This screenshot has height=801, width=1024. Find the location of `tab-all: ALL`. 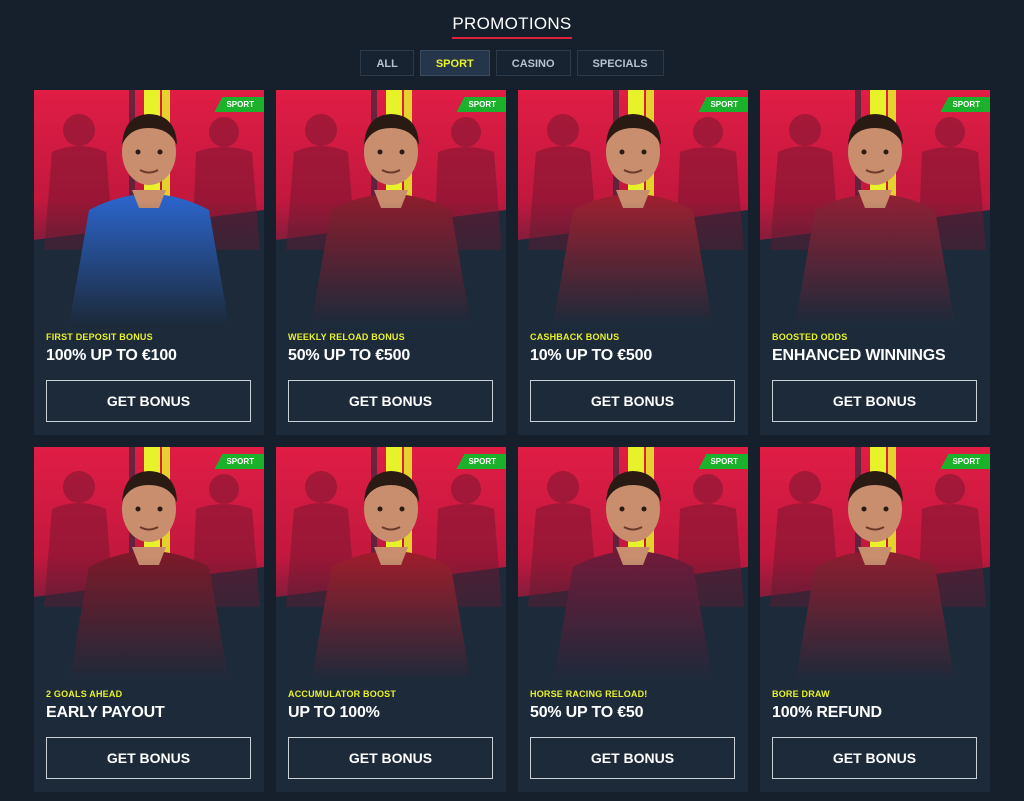

tab-all: ALL is located at coordinates (387, 63).